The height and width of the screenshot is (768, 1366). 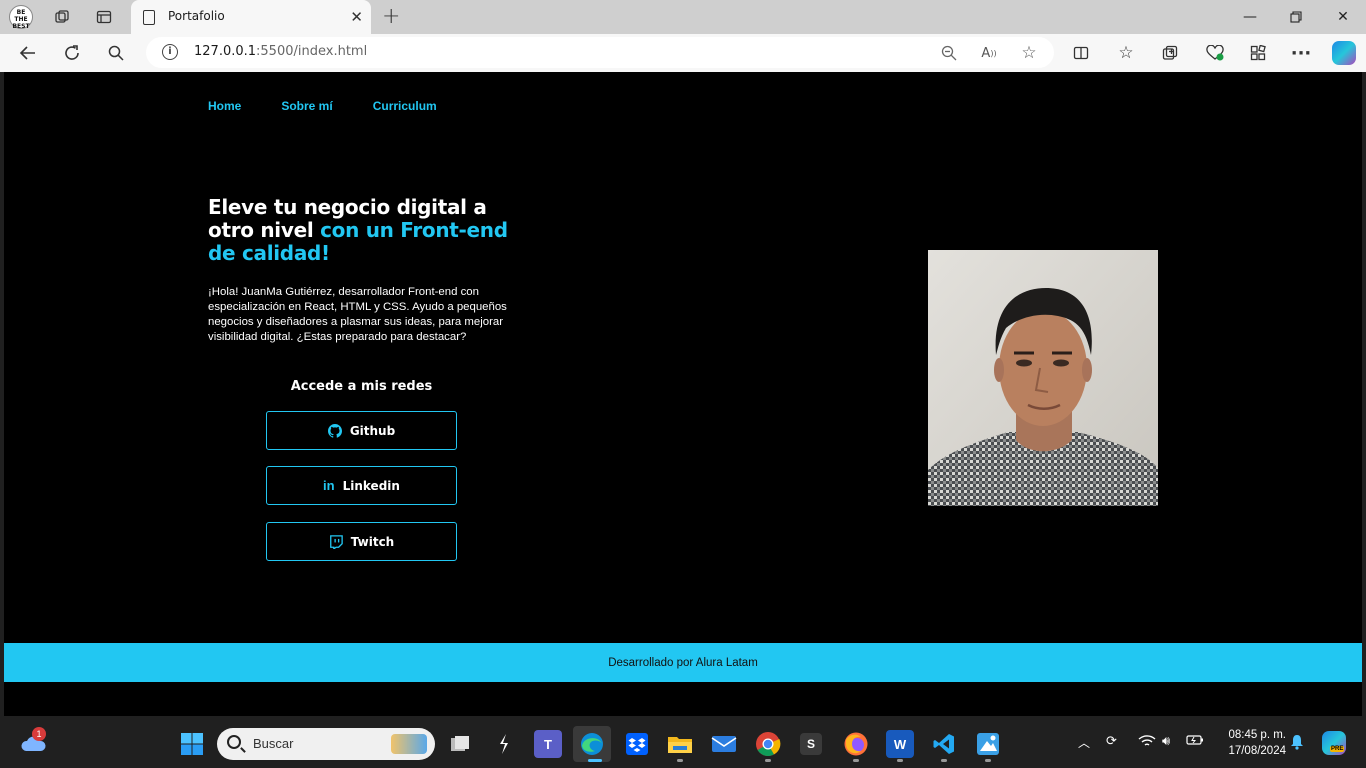 What do you see at coordinates (1344, 53) in the screenshot?
I see `copilot-icon` at bounding box center [1344, 53].